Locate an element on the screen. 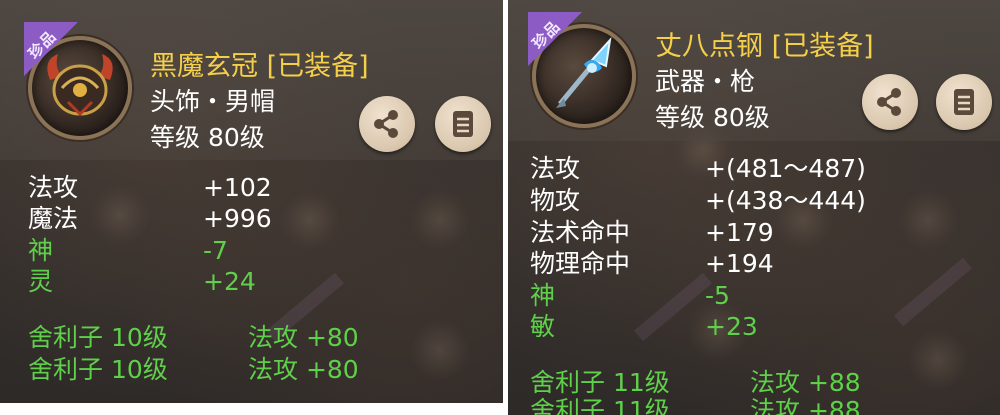 Image resolution: width=1000 pixels, height=415 pixels. item-name: 黑魔玄冠 is located at coordinates (204, 66).